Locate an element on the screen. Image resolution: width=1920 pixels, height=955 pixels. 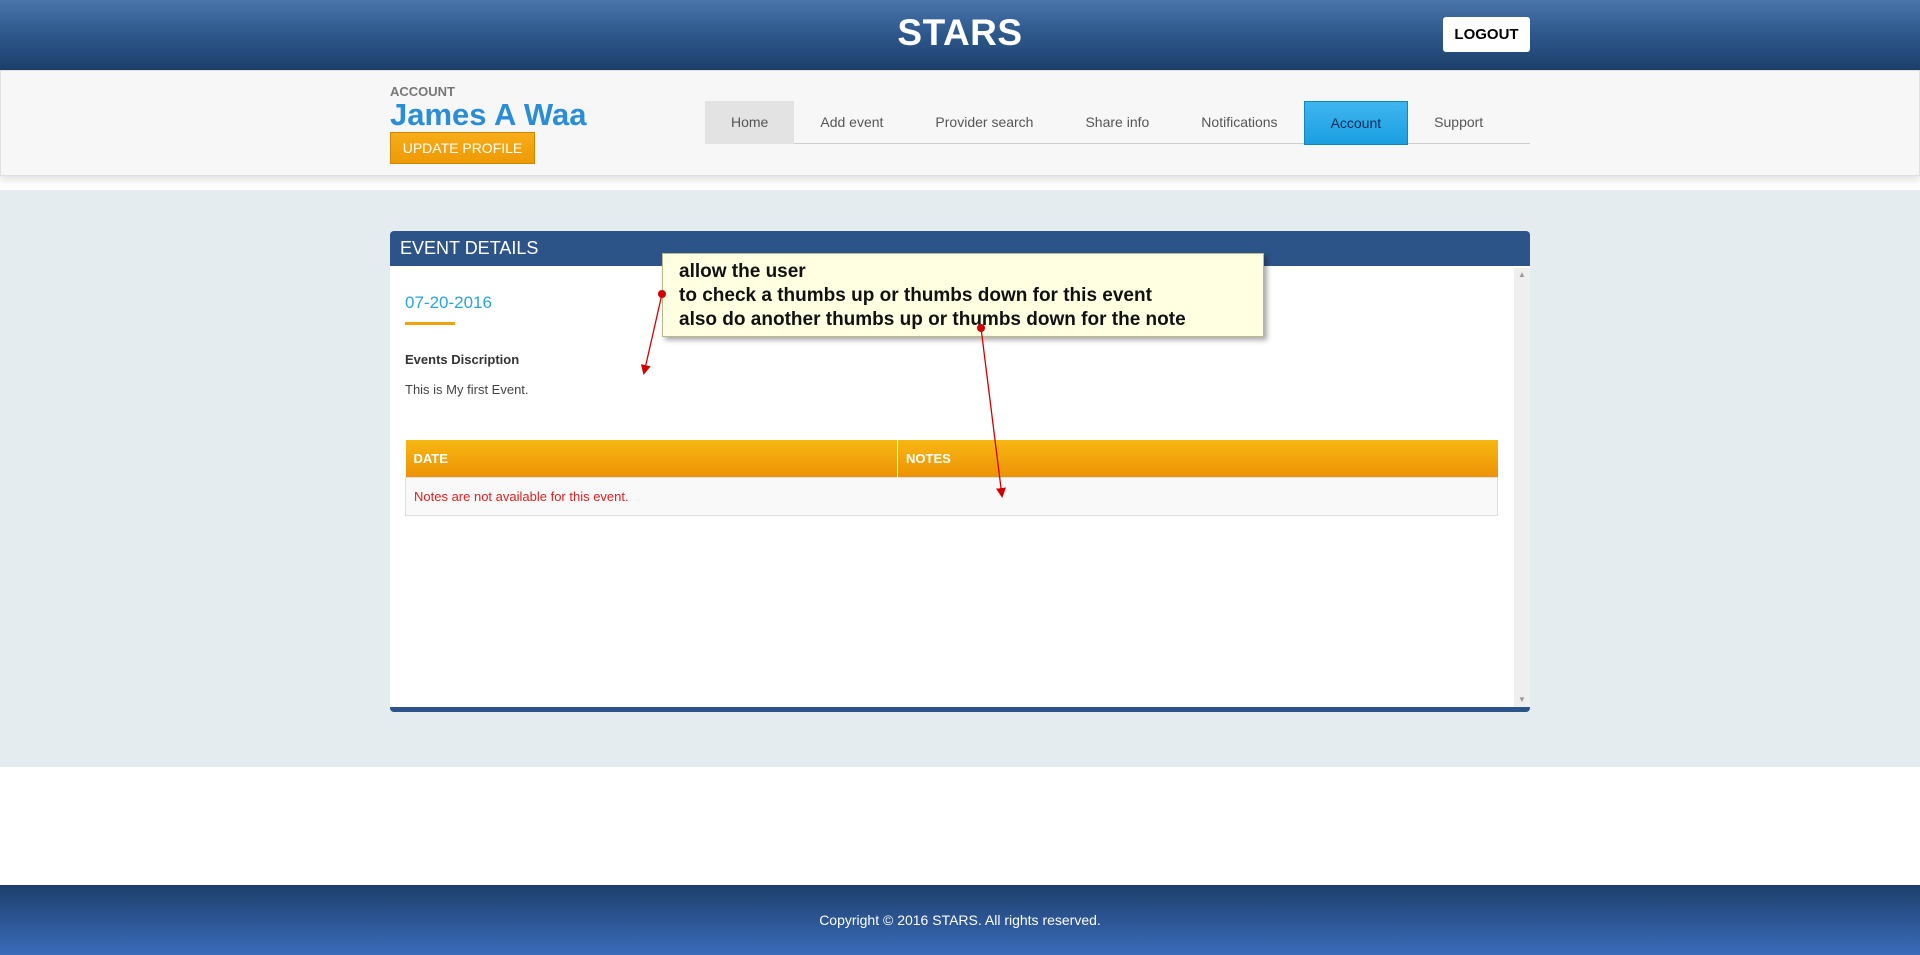
nav-item-support: Support is located at coordinates (1458, 122).